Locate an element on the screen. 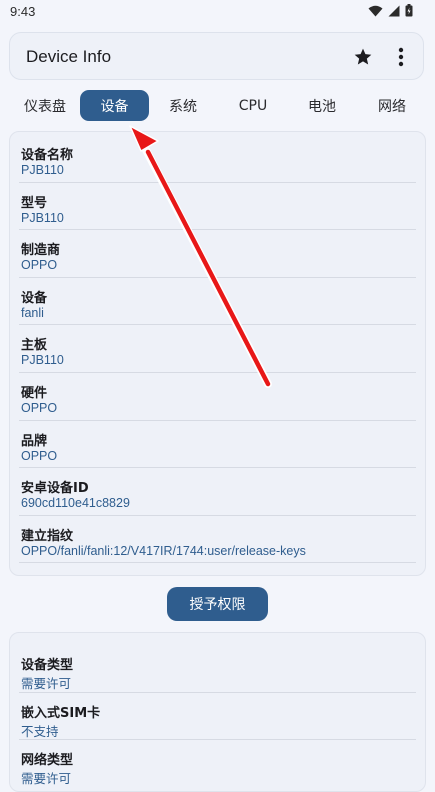 The image size is (435, 792). info-row-model: 型号 PJB110 is located at coordinates (217, 207).